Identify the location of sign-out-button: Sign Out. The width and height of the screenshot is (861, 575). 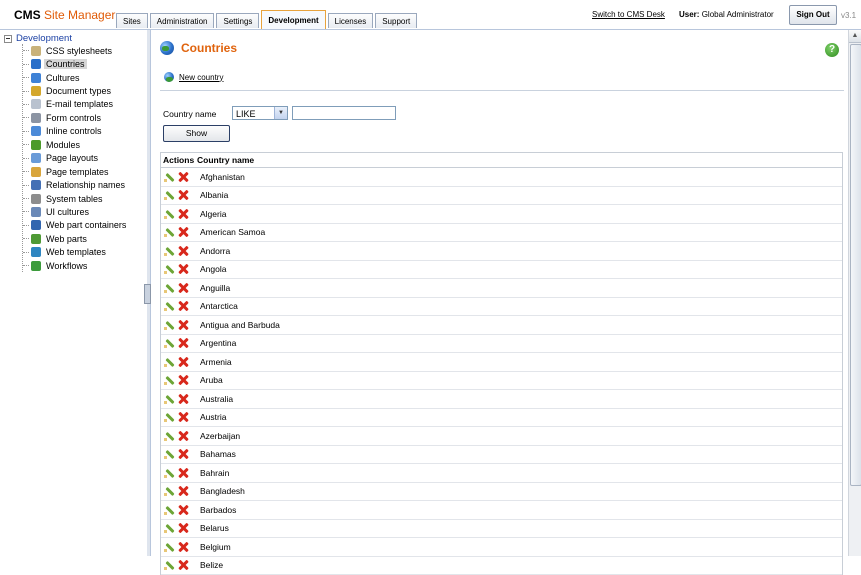
(813, 15).